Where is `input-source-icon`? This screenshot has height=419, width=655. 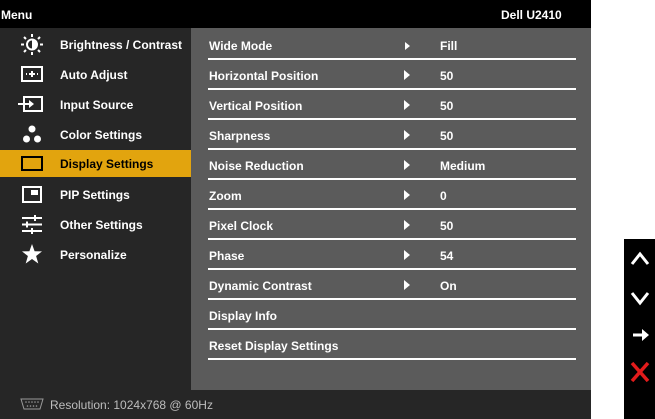 input-source-icon is located at coordinates (30, 104).